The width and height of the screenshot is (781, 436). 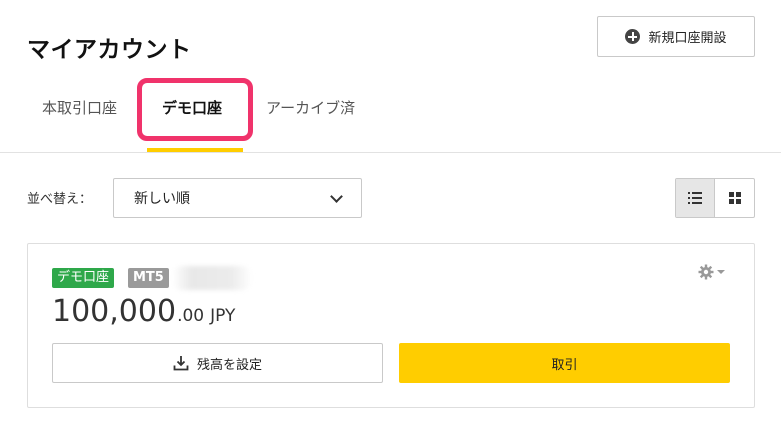 What do you see at coordinates (687, 38) in the screenshot?
I see `new-account-label: 新規口座開設` at bounding box center [687, 38].